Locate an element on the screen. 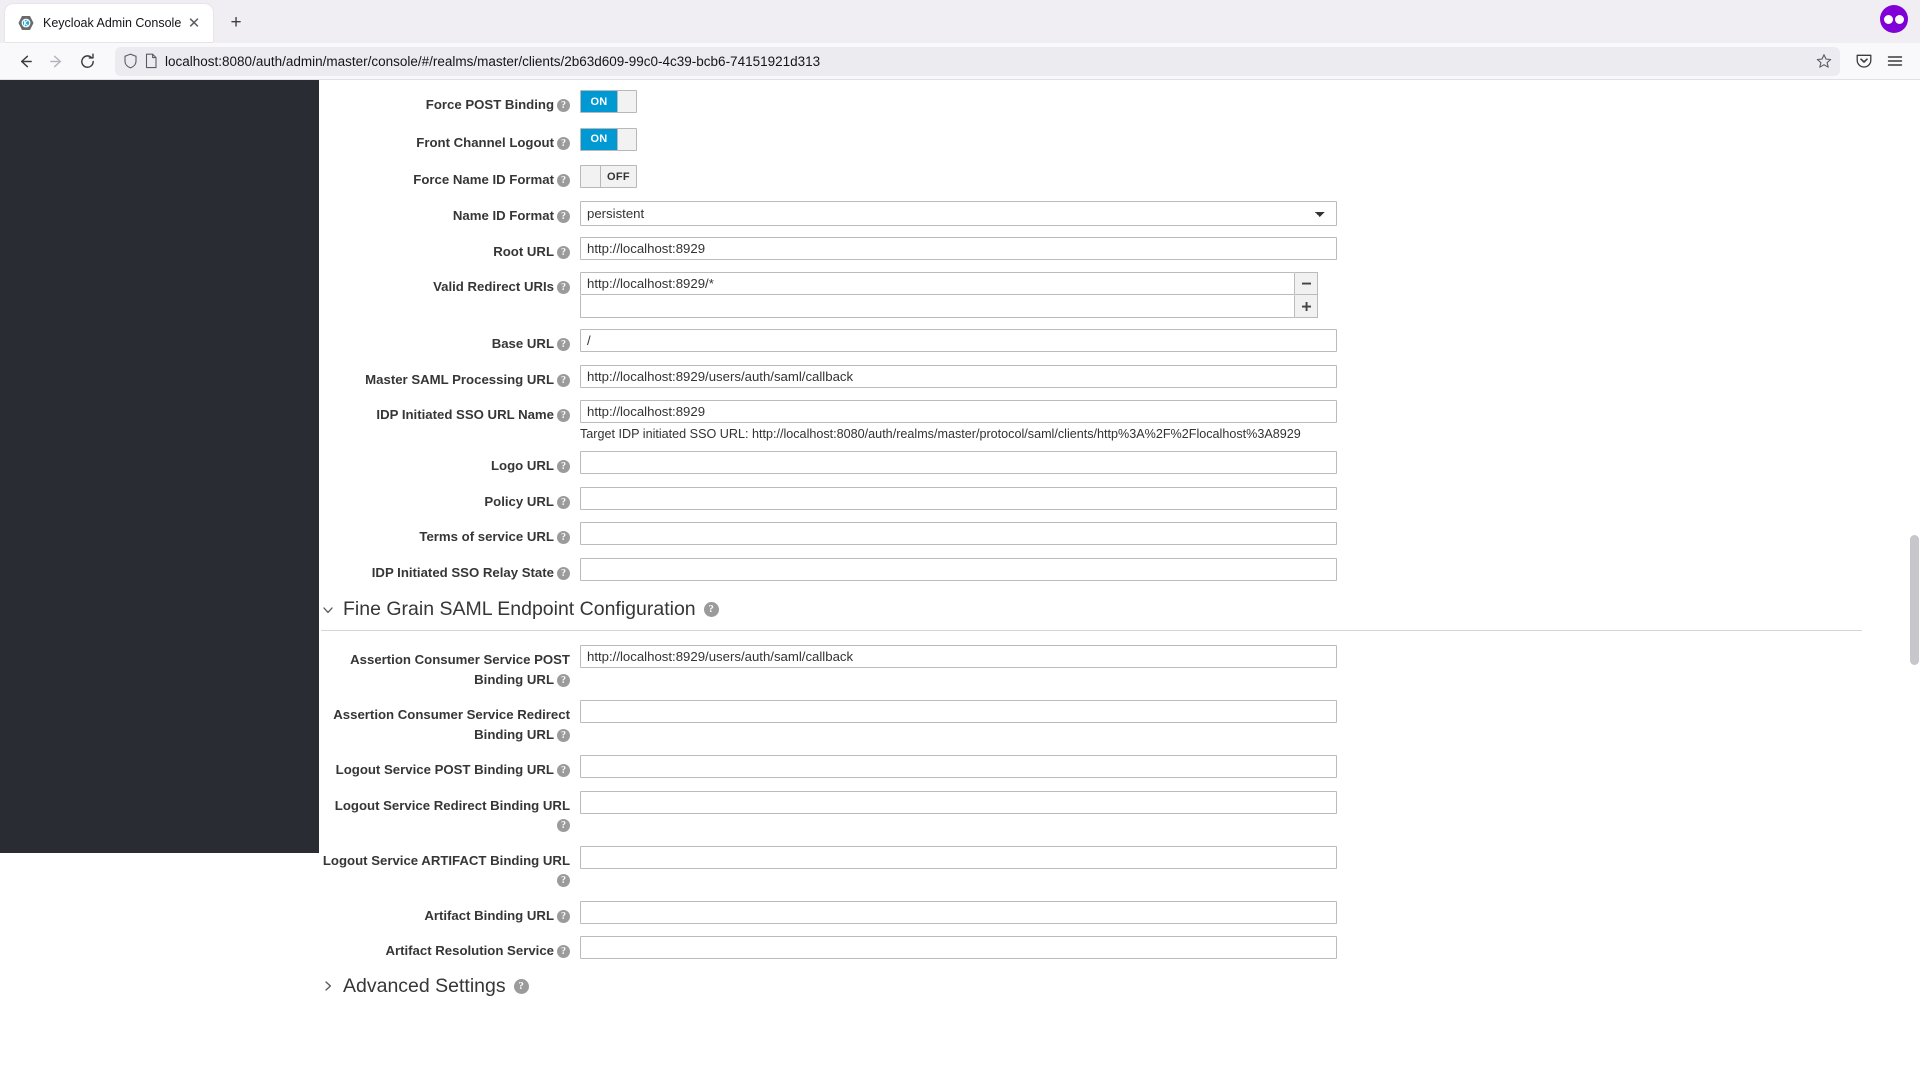  input-artifact-binding-url is located at coordinates (958, 912).